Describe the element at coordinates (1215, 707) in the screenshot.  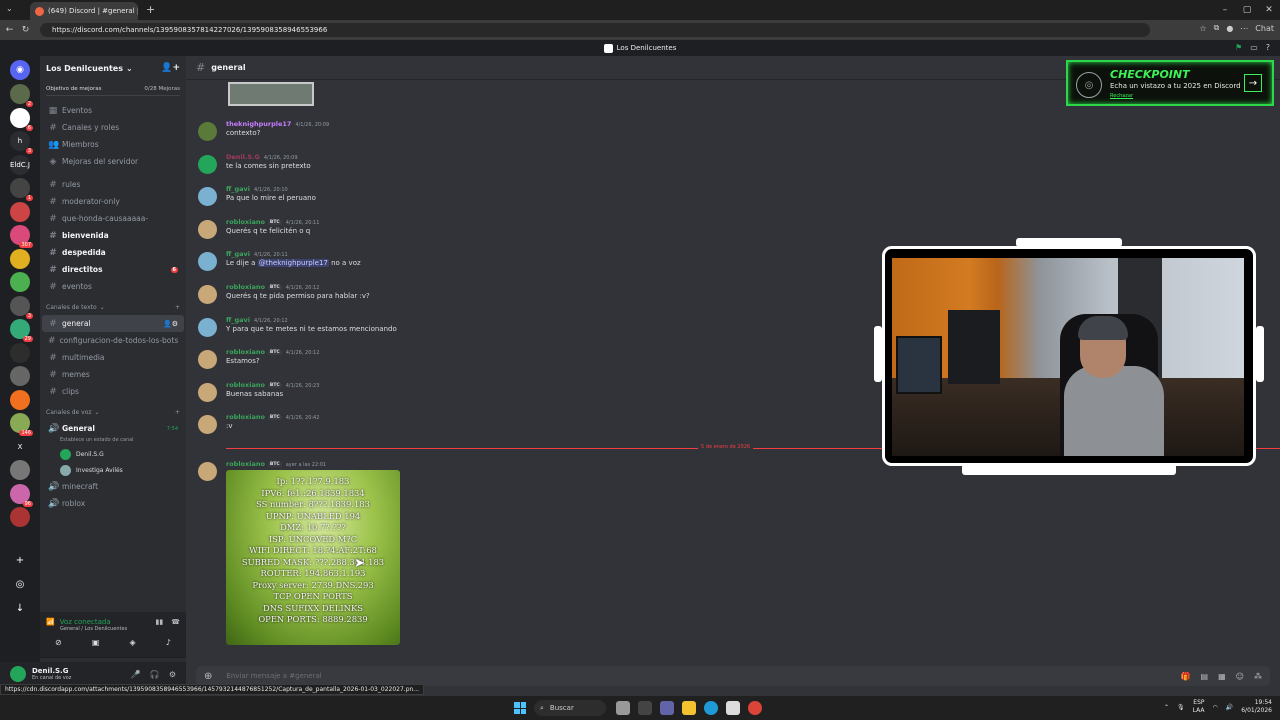
I see `wifi-icon: ◠` at that location.